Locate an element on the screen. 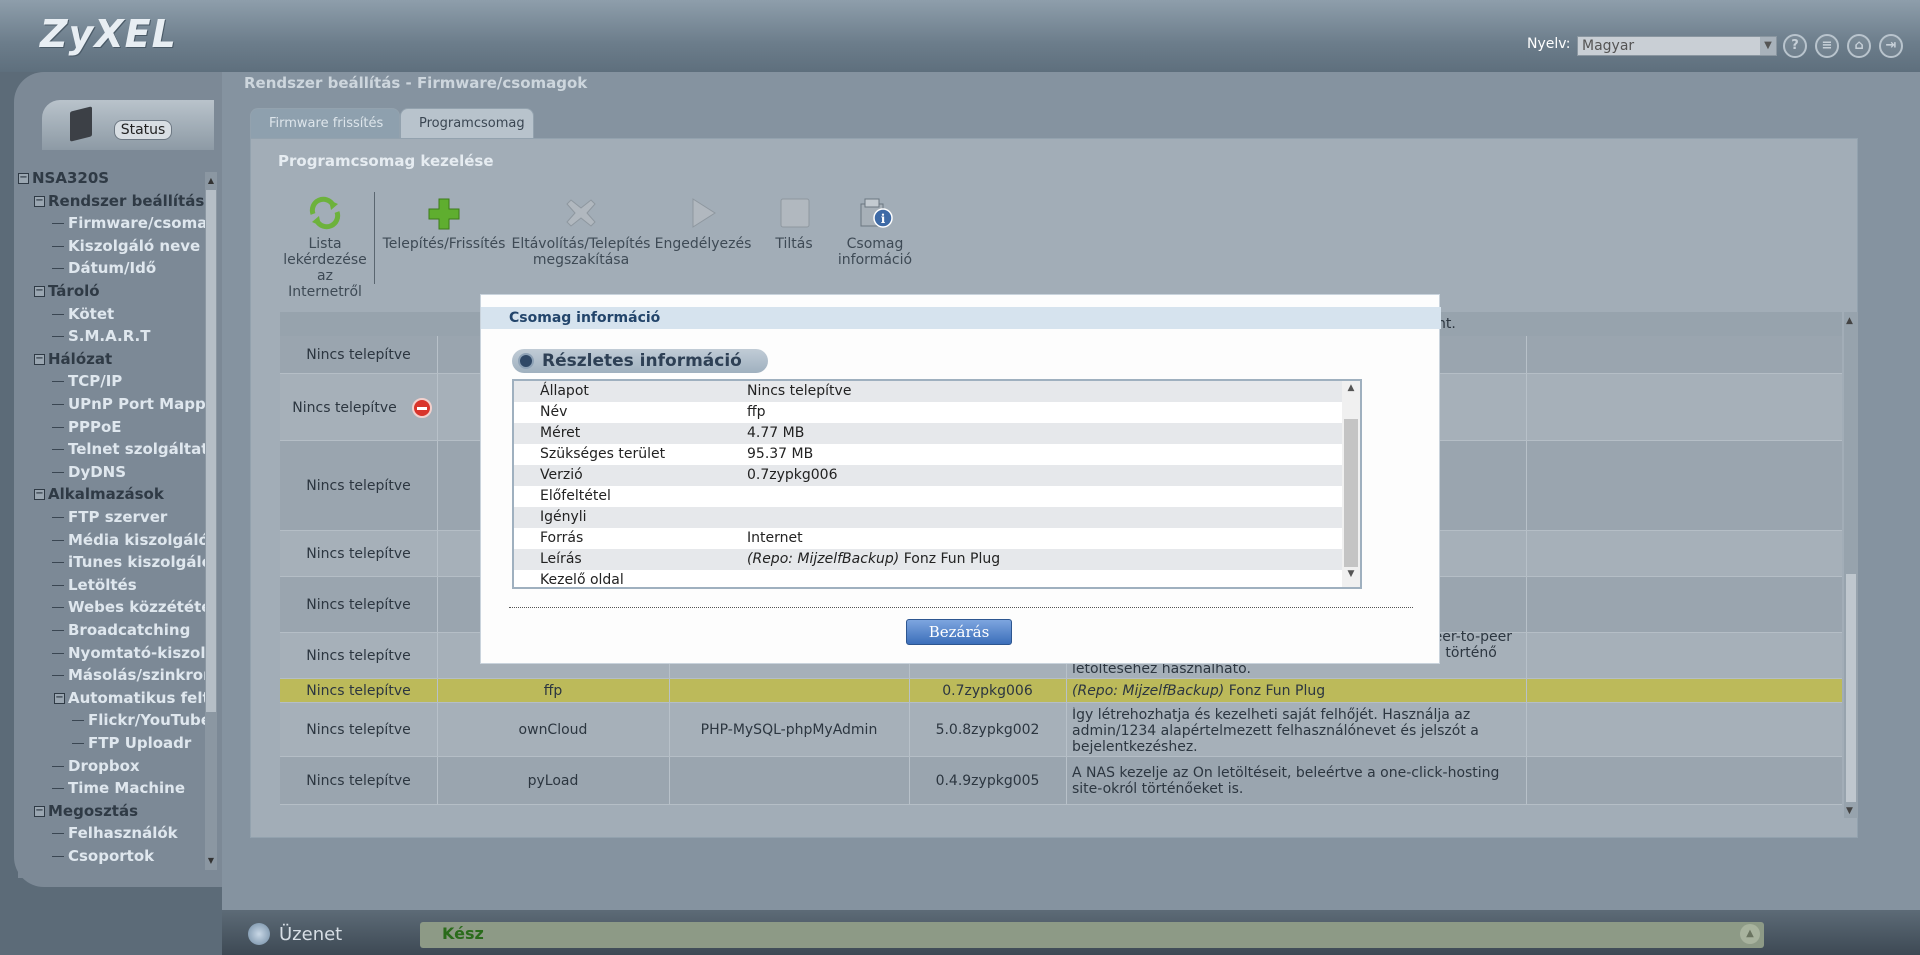 This screenshot has width=1920, height=955. language-select: Magyar ▼ is located at coordinates (1677, 46).